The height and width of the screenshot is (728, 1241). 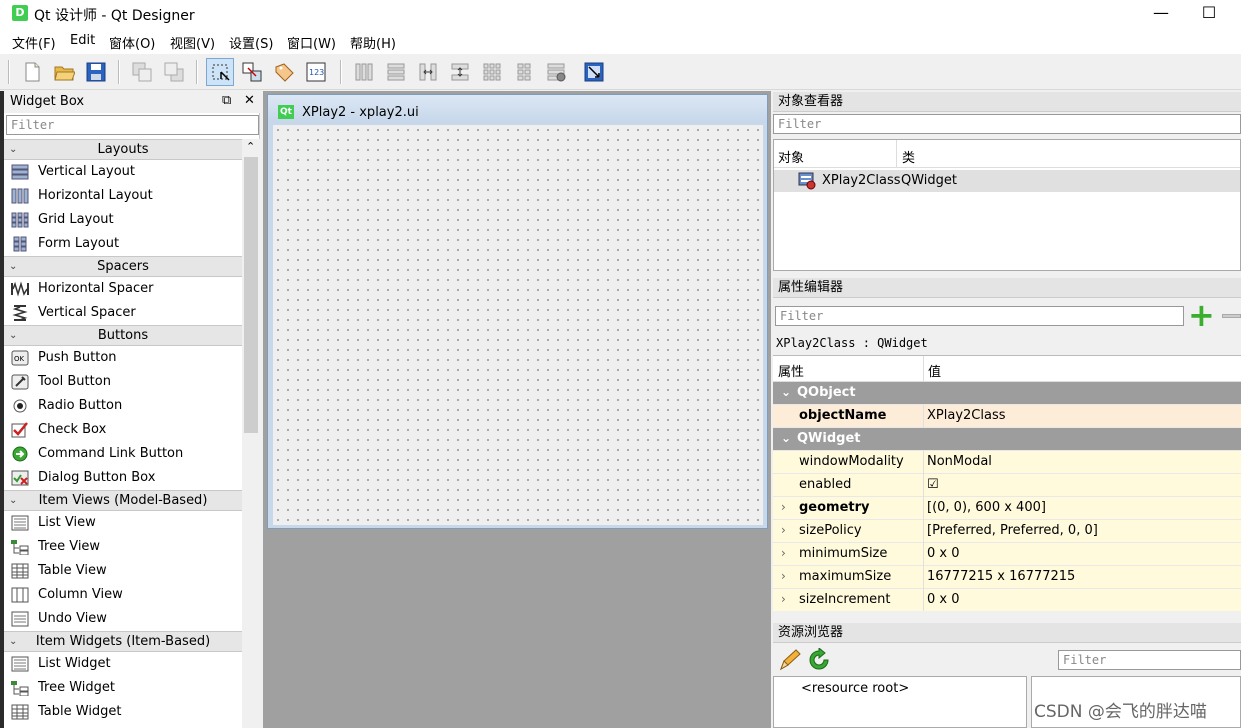 What do you see at coordinates (123, 619) in the screenshot?
I see `widget-item: Undo View` at bounding box center [123, 619].